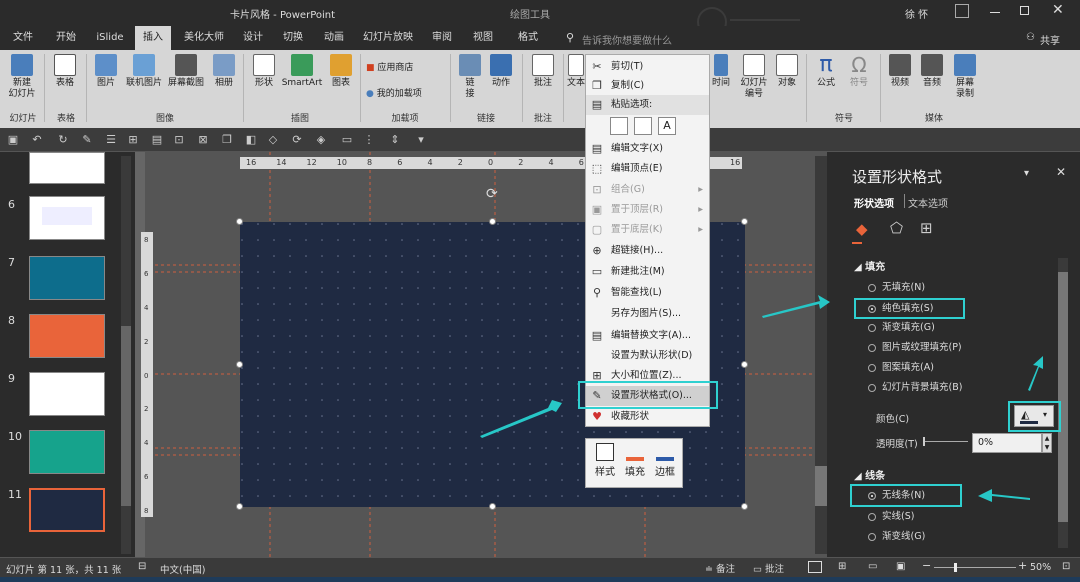 The image size is (1080, 582). I want to click on tab-shape-options: 形状选项, so click(874, 202).